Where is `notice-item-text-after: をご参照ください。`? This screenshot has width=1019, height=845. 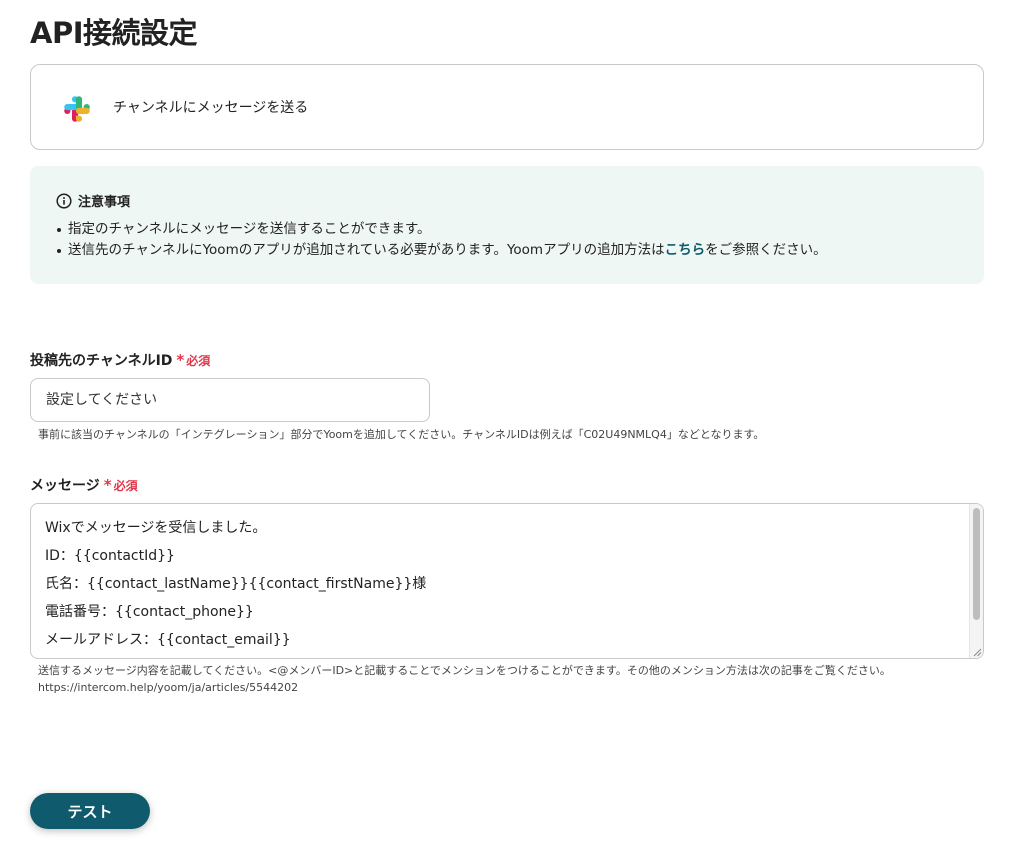 notice-item-text-after: をご参照ください。 is located at coordinates (766, 250).